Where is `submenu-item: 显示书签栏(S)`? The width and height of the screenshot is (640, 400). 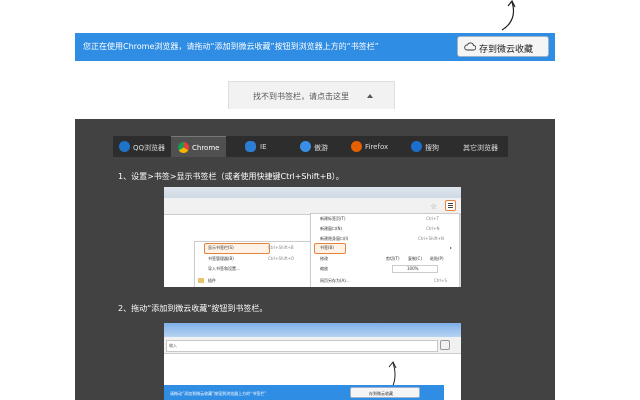
submenu-item: 显示书签栏(S) is located at coordinates (221, 247).